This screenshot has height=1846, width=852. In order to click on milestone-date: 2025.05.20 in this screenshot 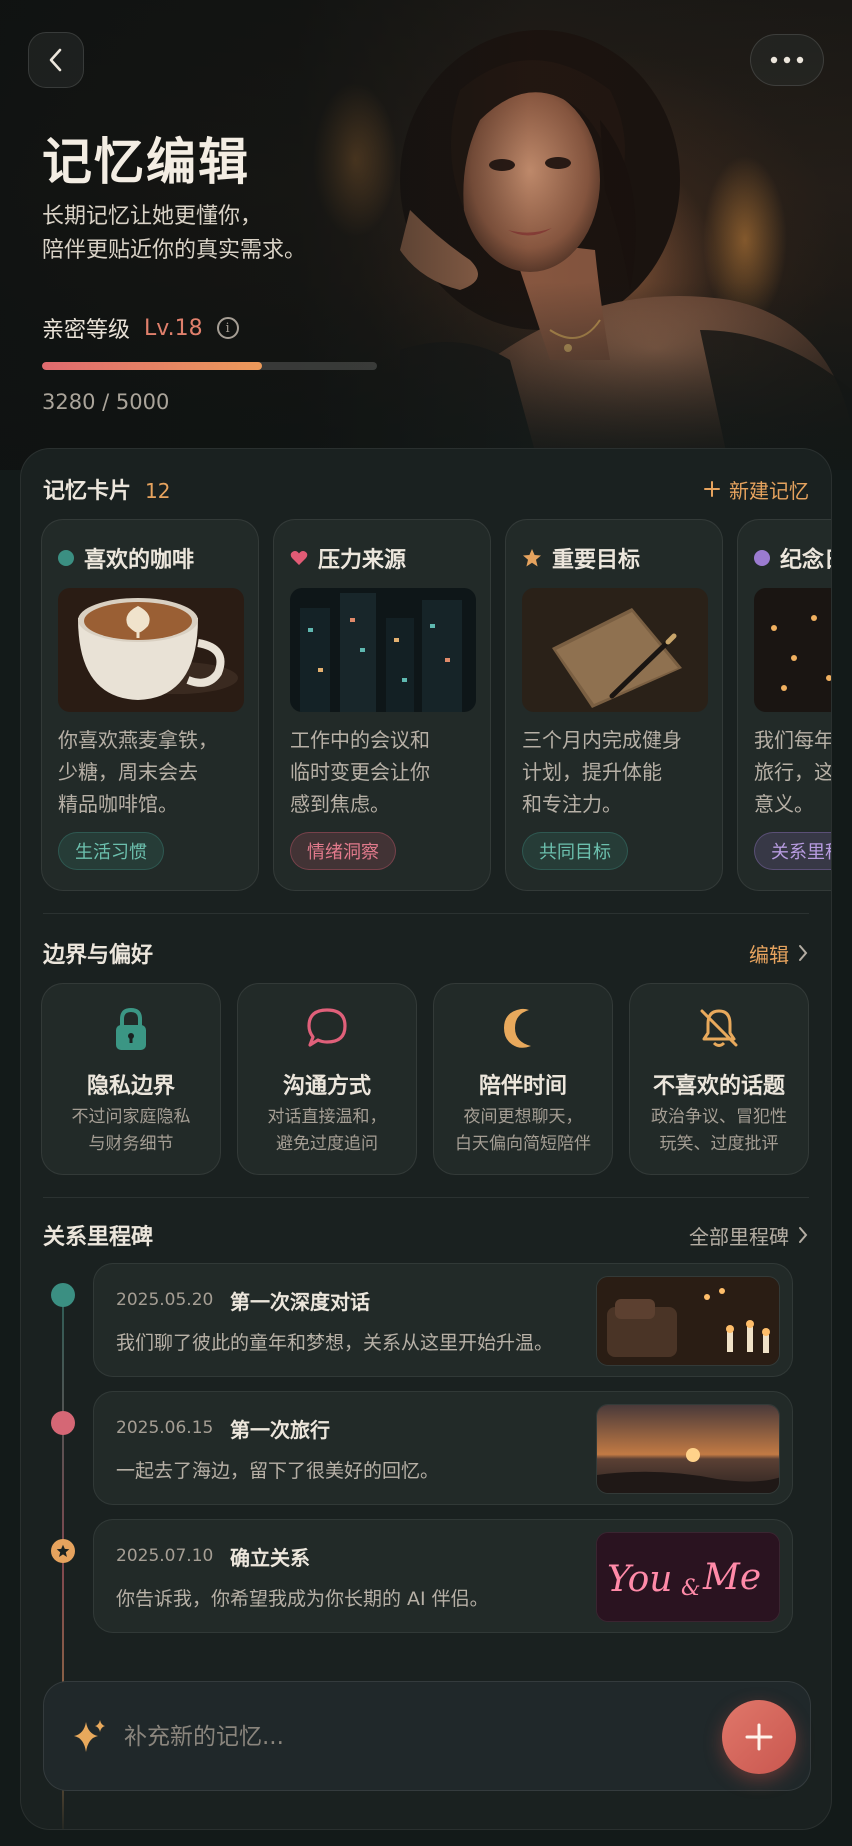, I will do `click(165, 1300)`.